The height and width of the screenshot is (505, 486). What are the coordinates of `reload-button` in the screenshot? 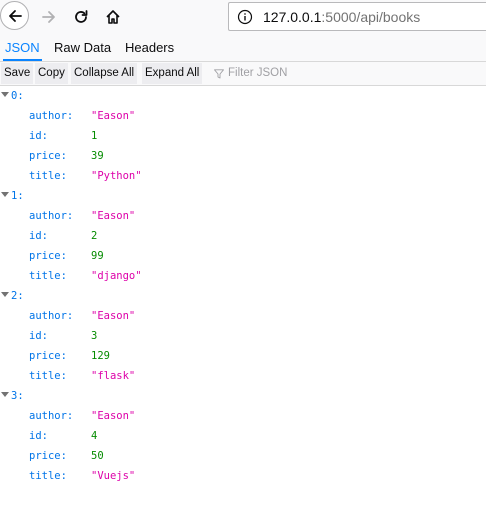 It's located at (81, 17).